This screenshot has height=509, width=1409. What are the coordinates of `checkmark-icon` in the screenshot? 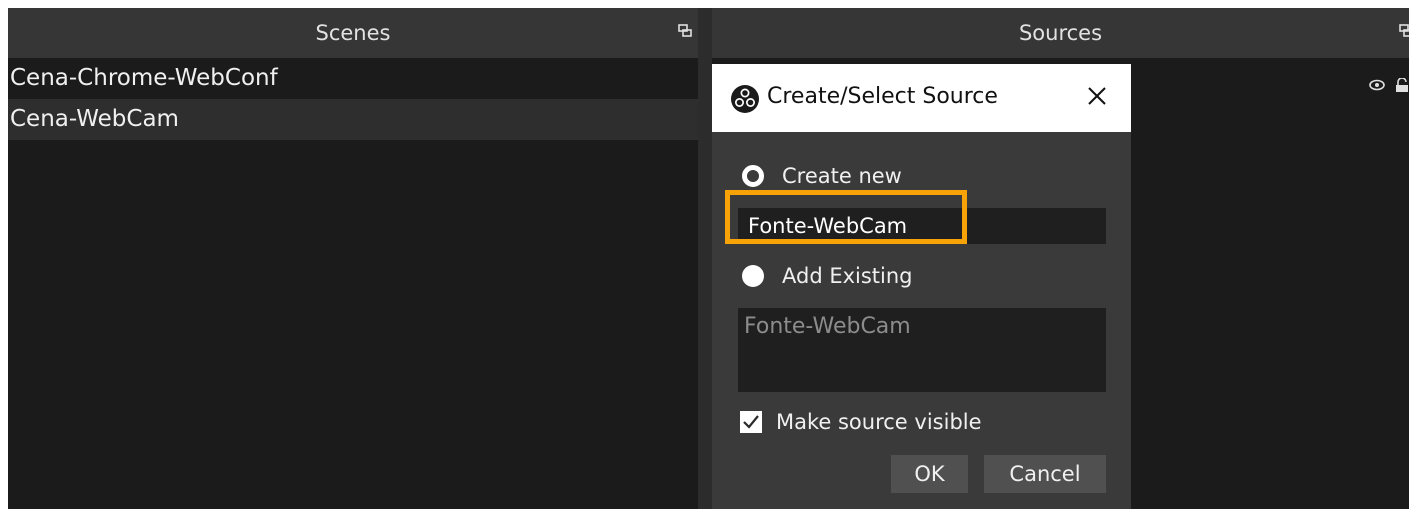 It's located at (751, 422).